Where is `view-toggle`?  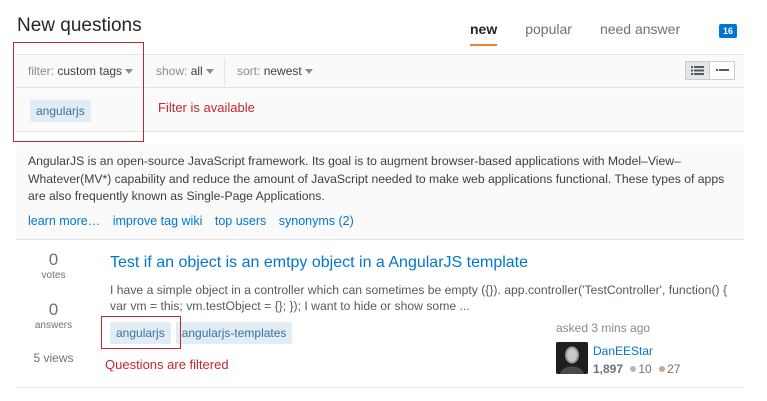
view-toggle is located at coordinates (710, 70).